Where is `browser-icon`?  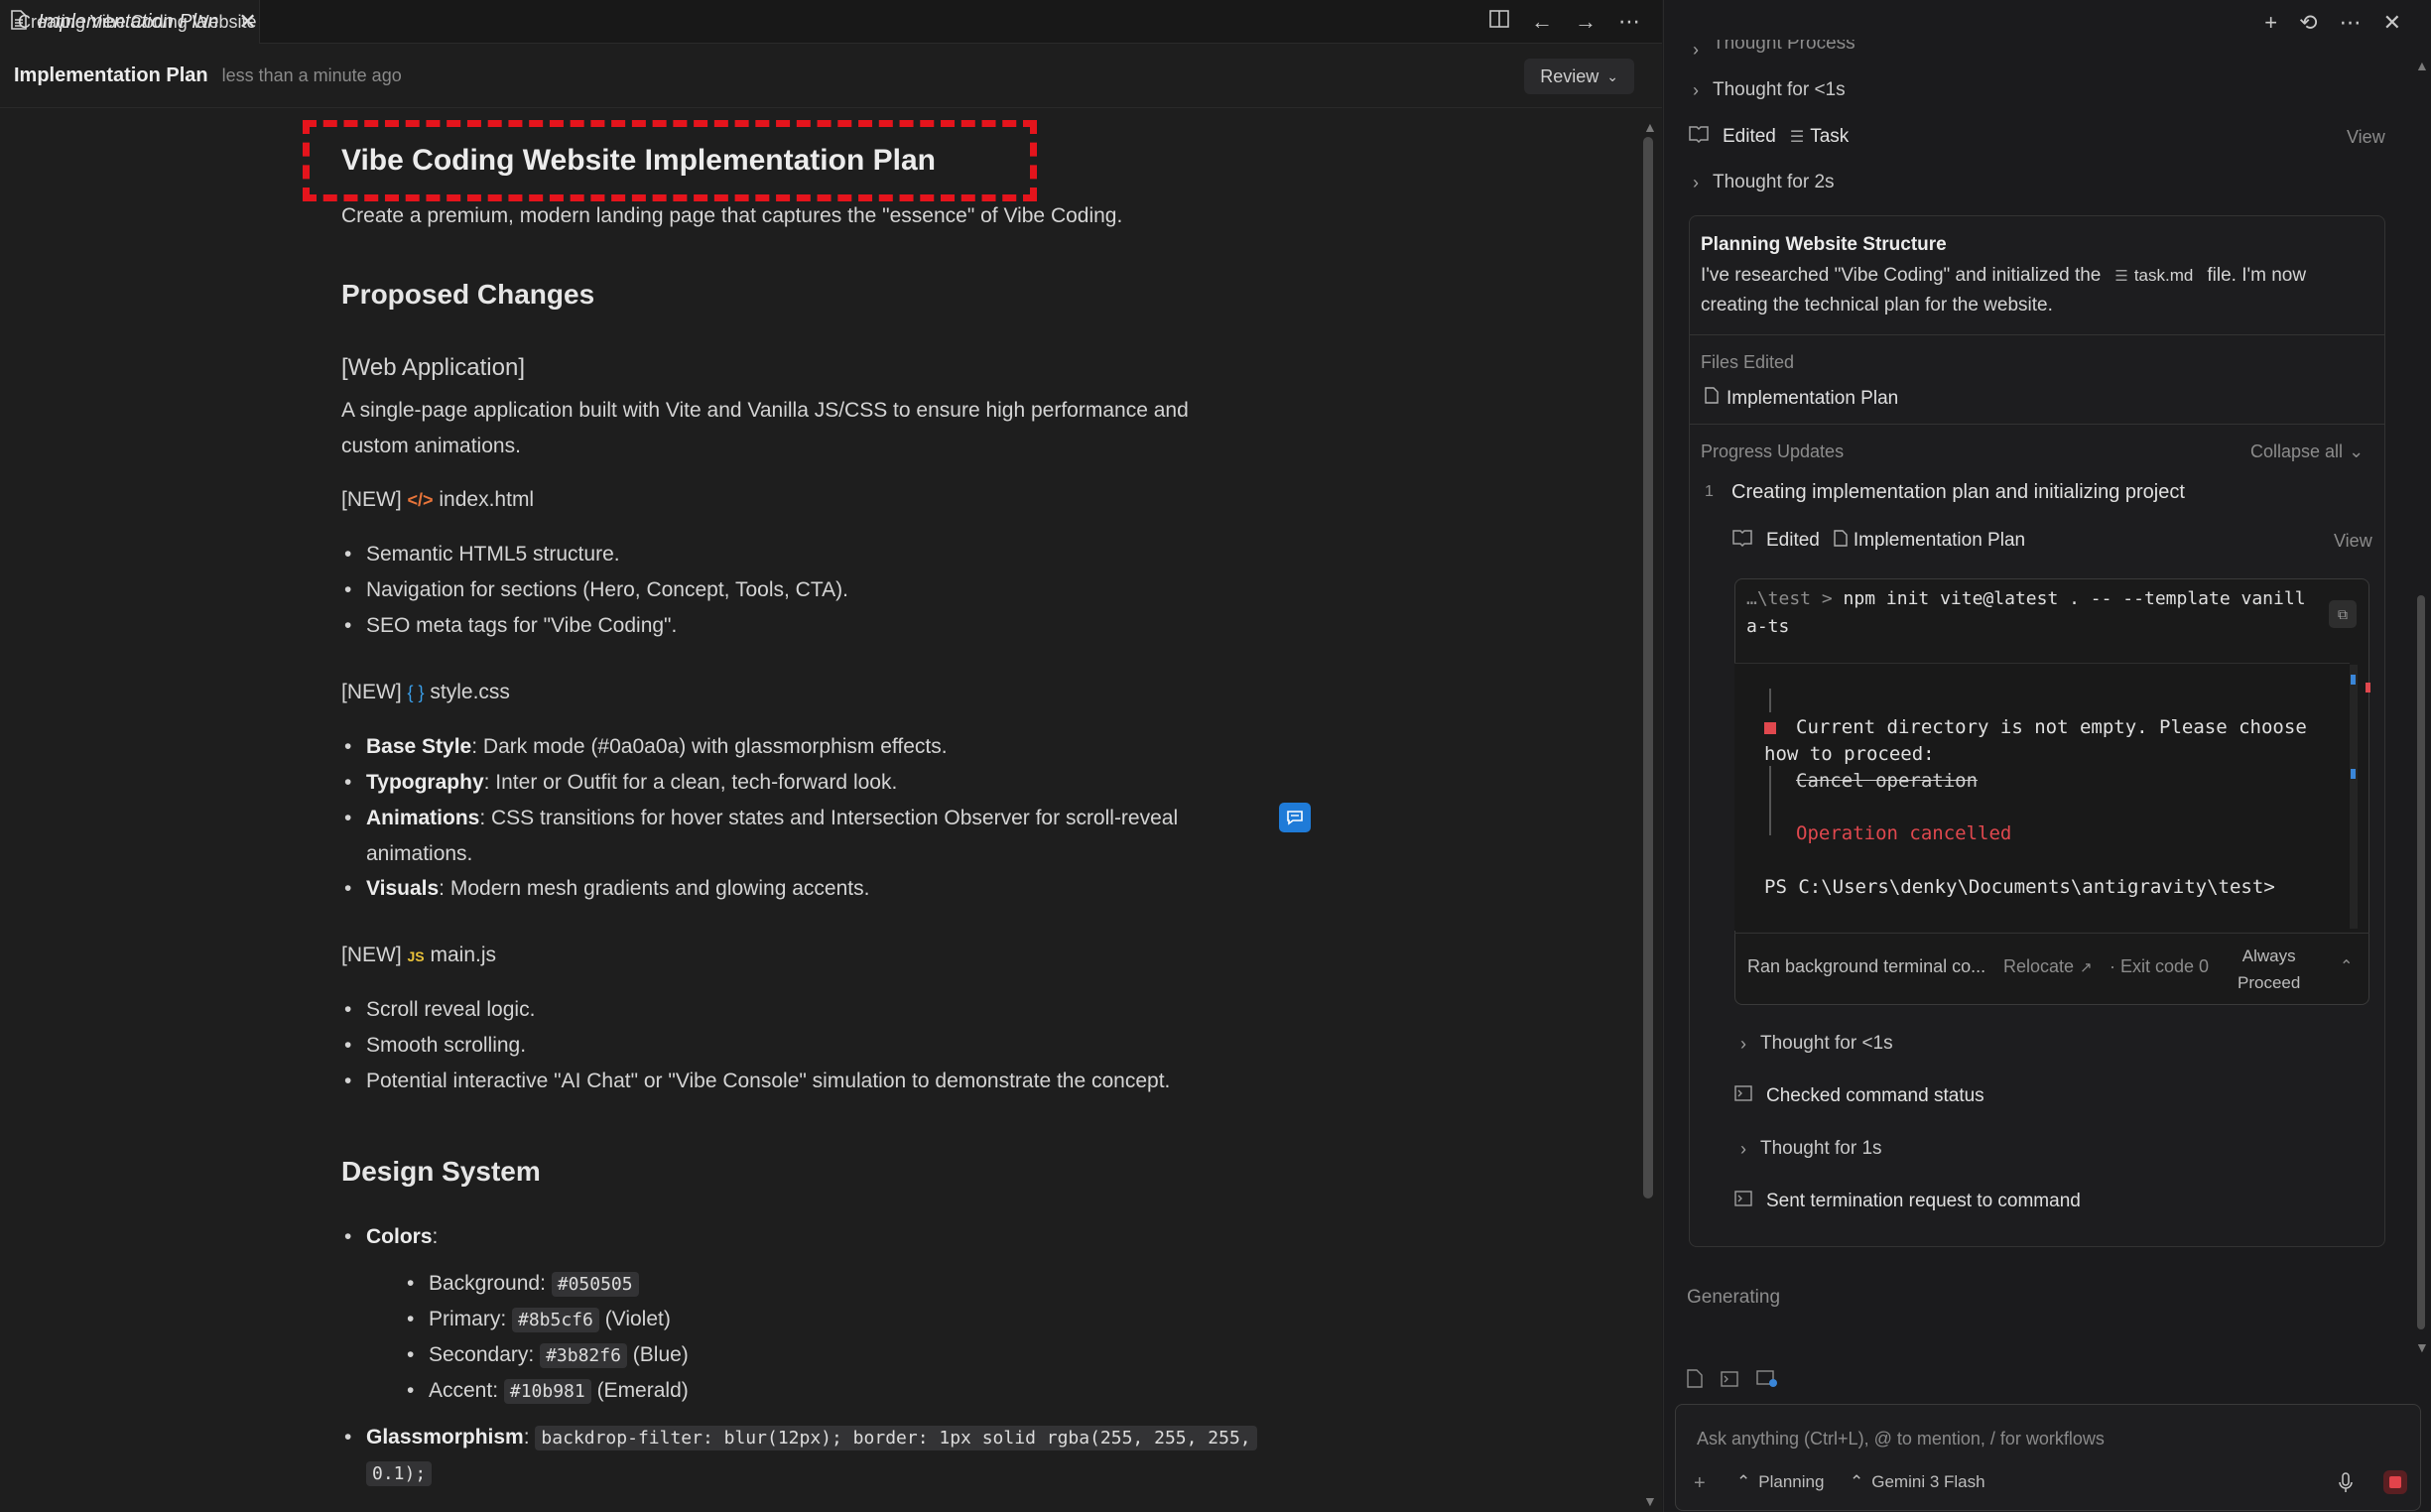
browser-icon is located at coordinates (1767, 1381).